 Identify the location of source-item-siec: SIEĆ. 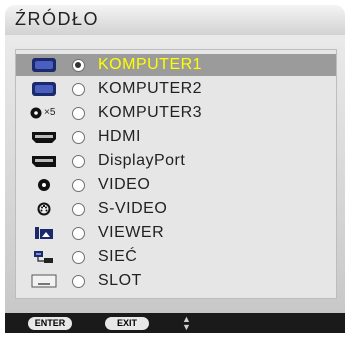
(176, 257).